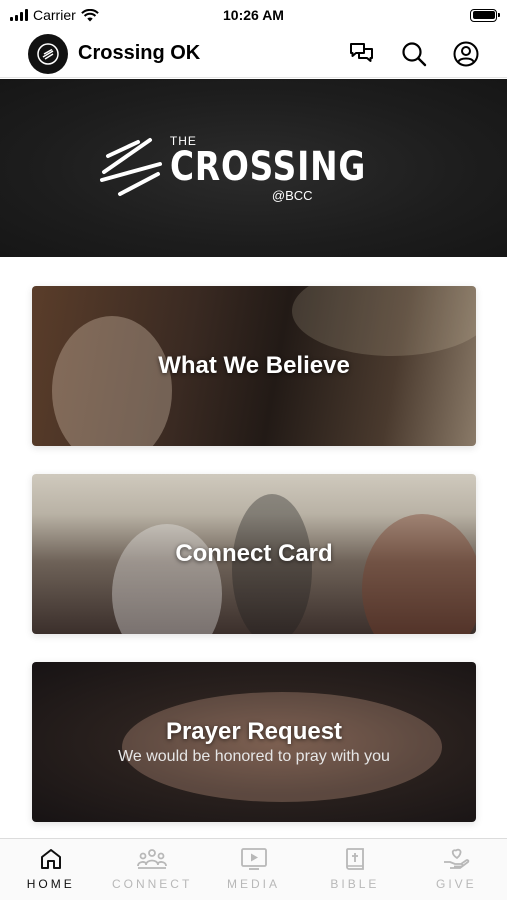 The height and width of the screenshot is (900, 507). I want to click on card-title: Connect Card, so click(254, 553).